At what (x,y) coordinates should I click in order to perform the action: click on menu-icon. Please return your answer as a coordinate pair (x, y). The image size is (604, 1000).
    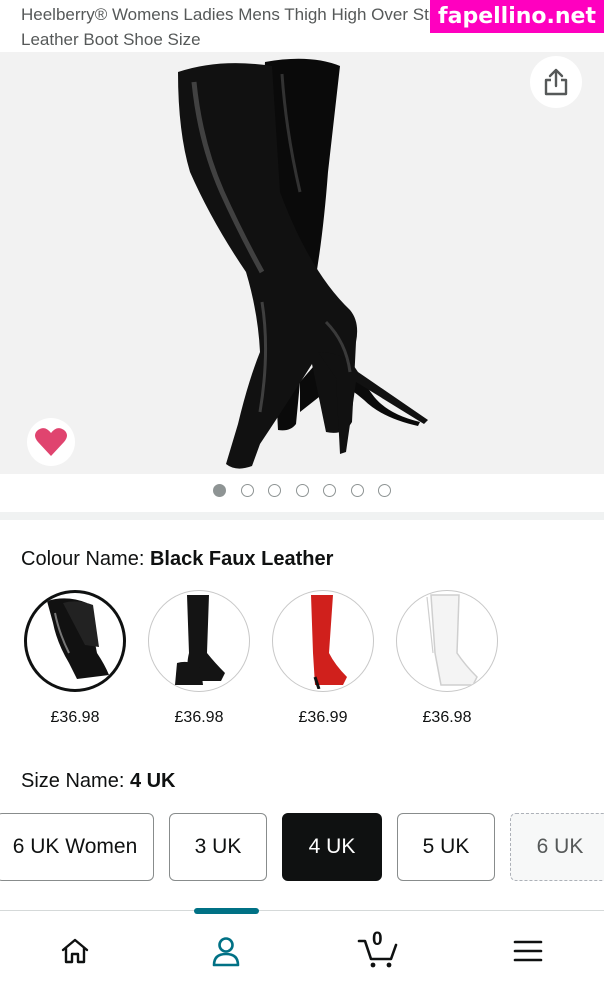
    Looking at the image, I should click on (528, 951).